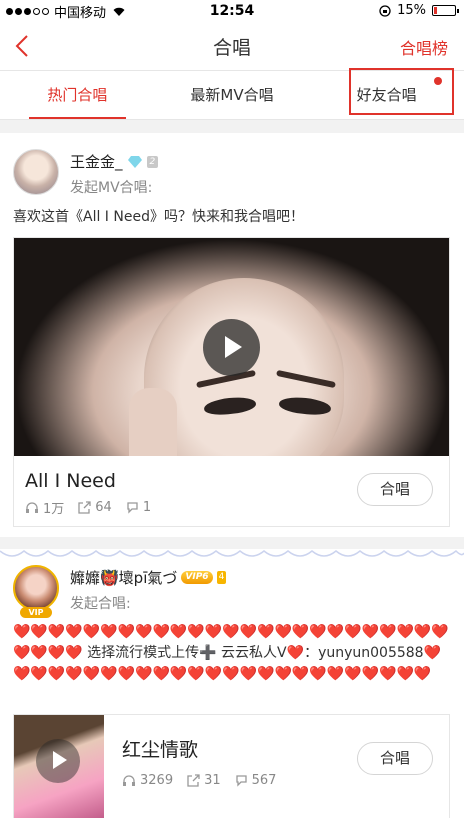  I want to click on post-action: 发起MV合唱:, so click(111, 188).